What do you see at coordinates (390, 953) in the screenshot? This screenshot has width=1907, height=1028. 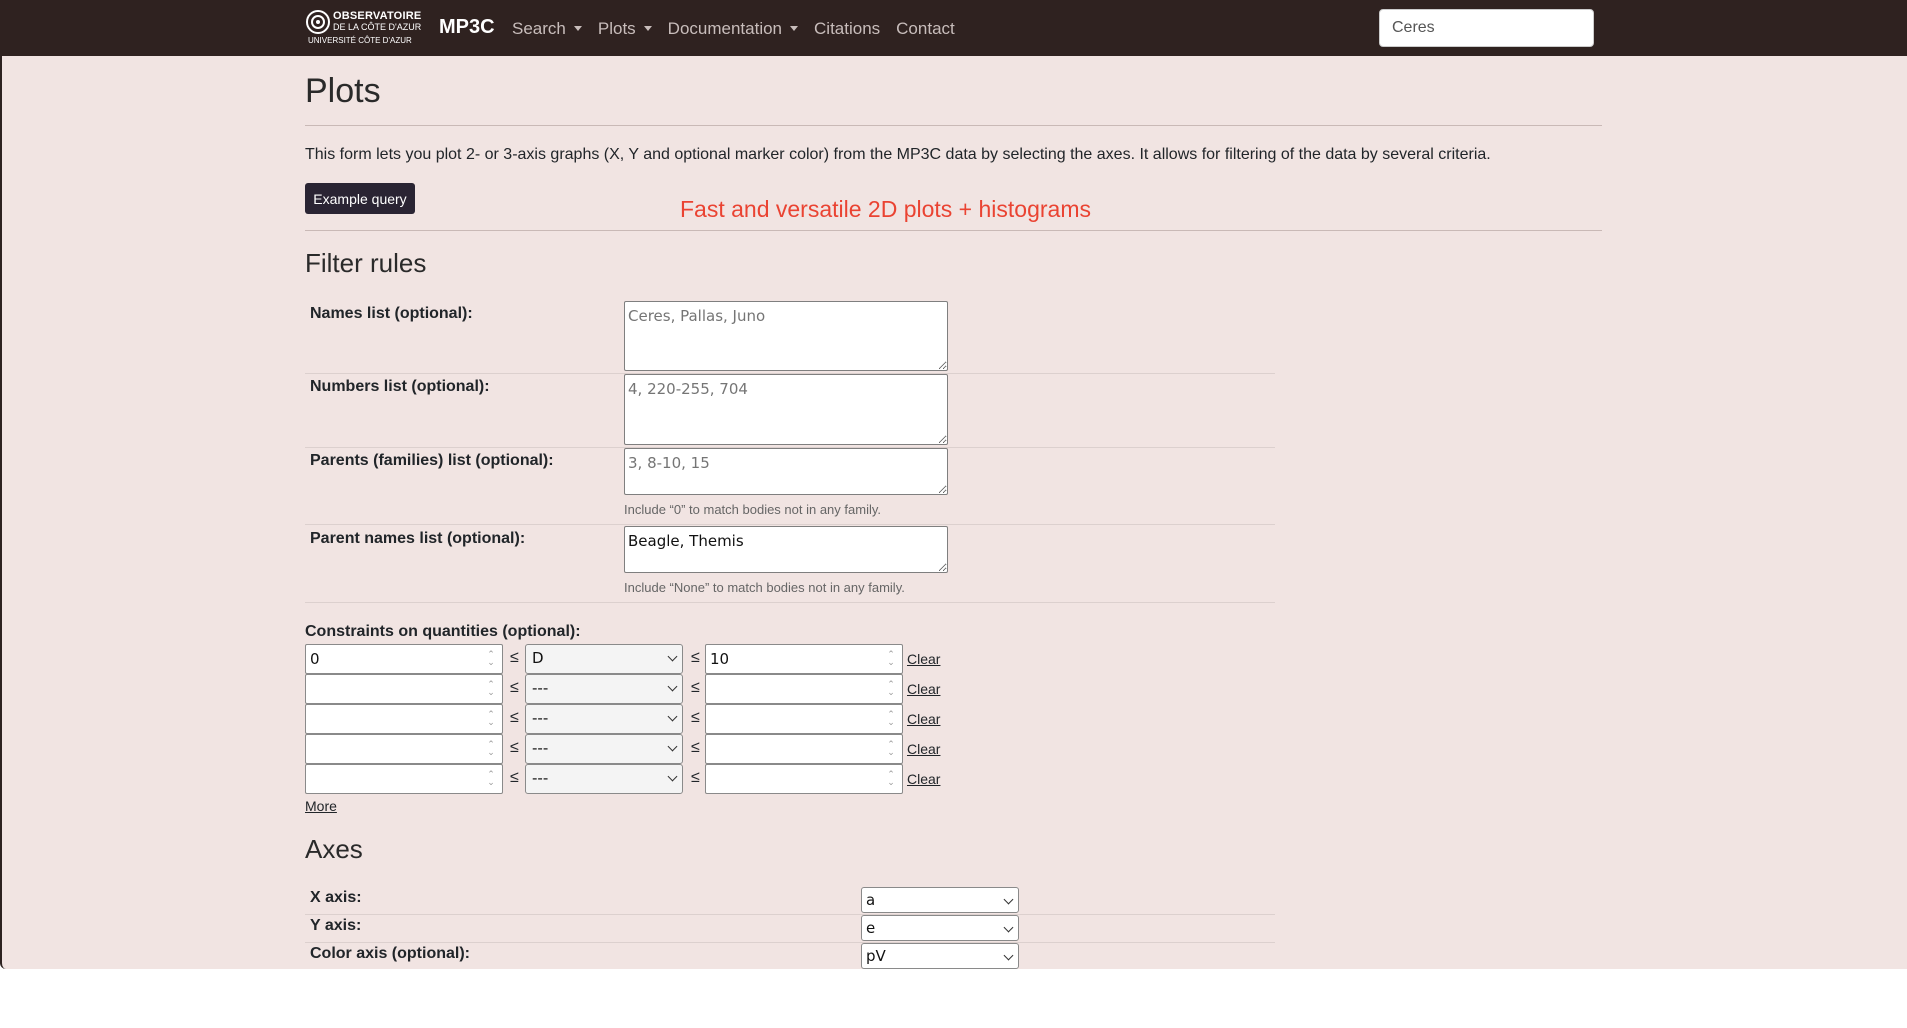 I see `color-axis-label: Color axis (optional):` at bounding box center [390, 953].